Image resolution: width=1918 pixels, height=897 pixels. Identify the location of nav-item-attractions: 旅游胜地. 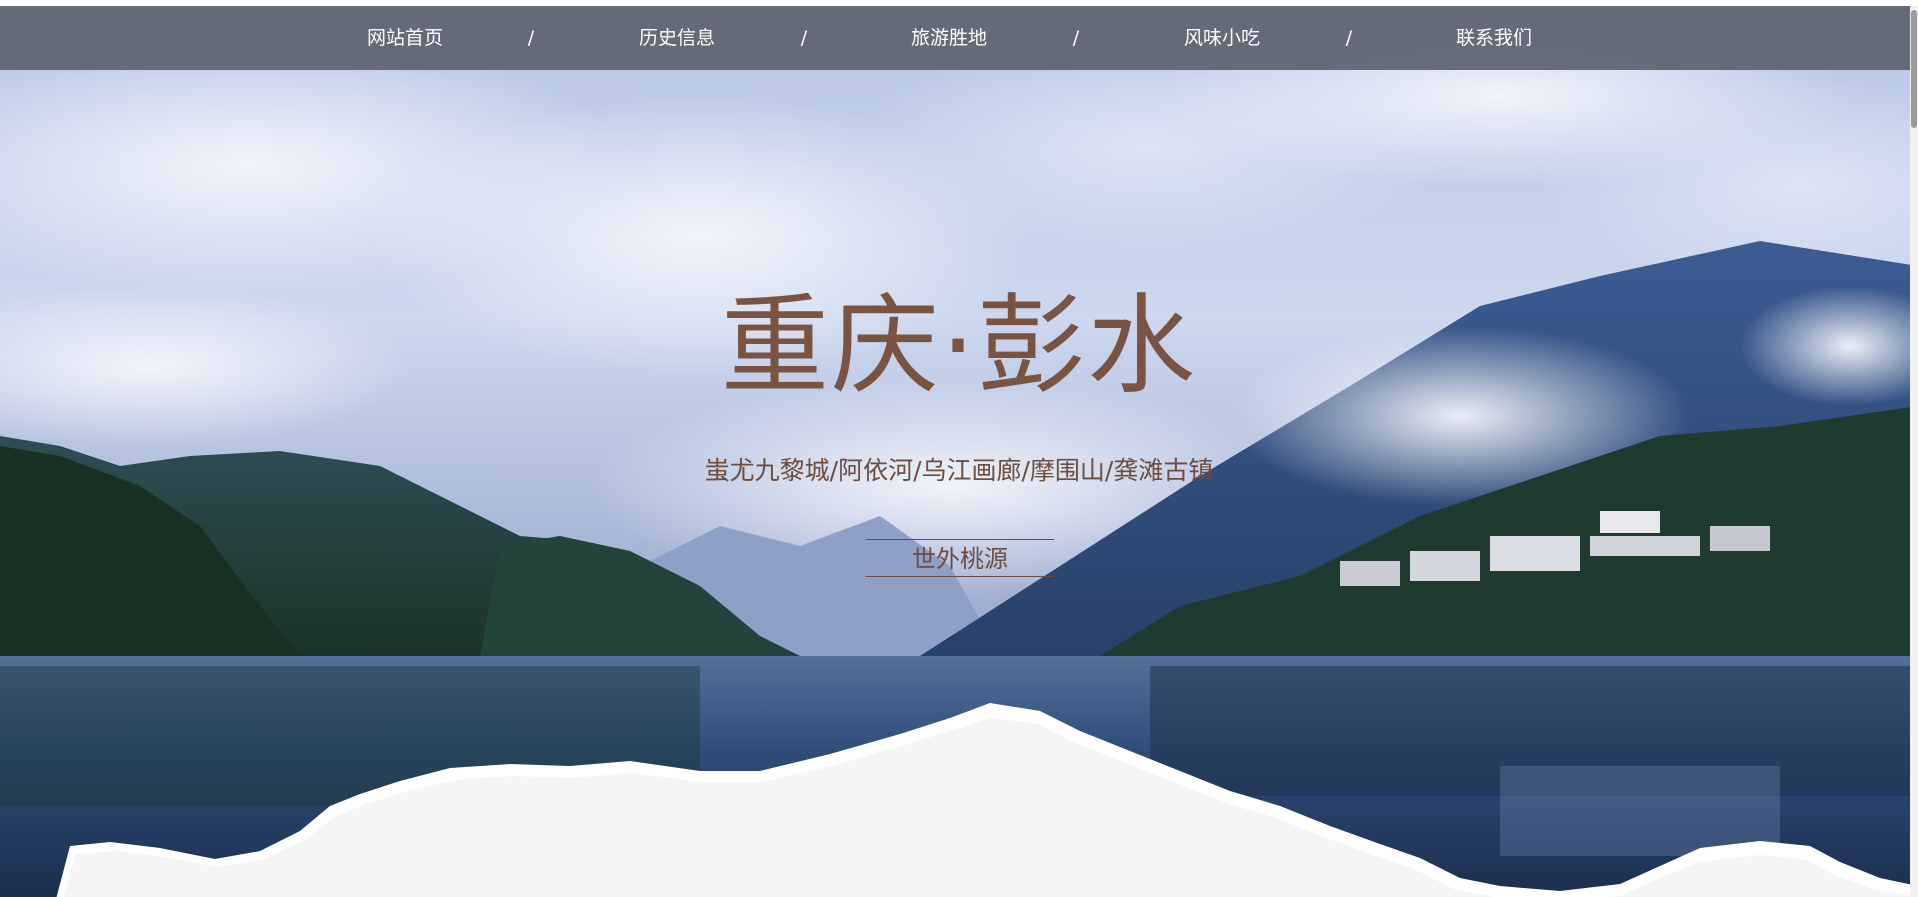
(949, 38).